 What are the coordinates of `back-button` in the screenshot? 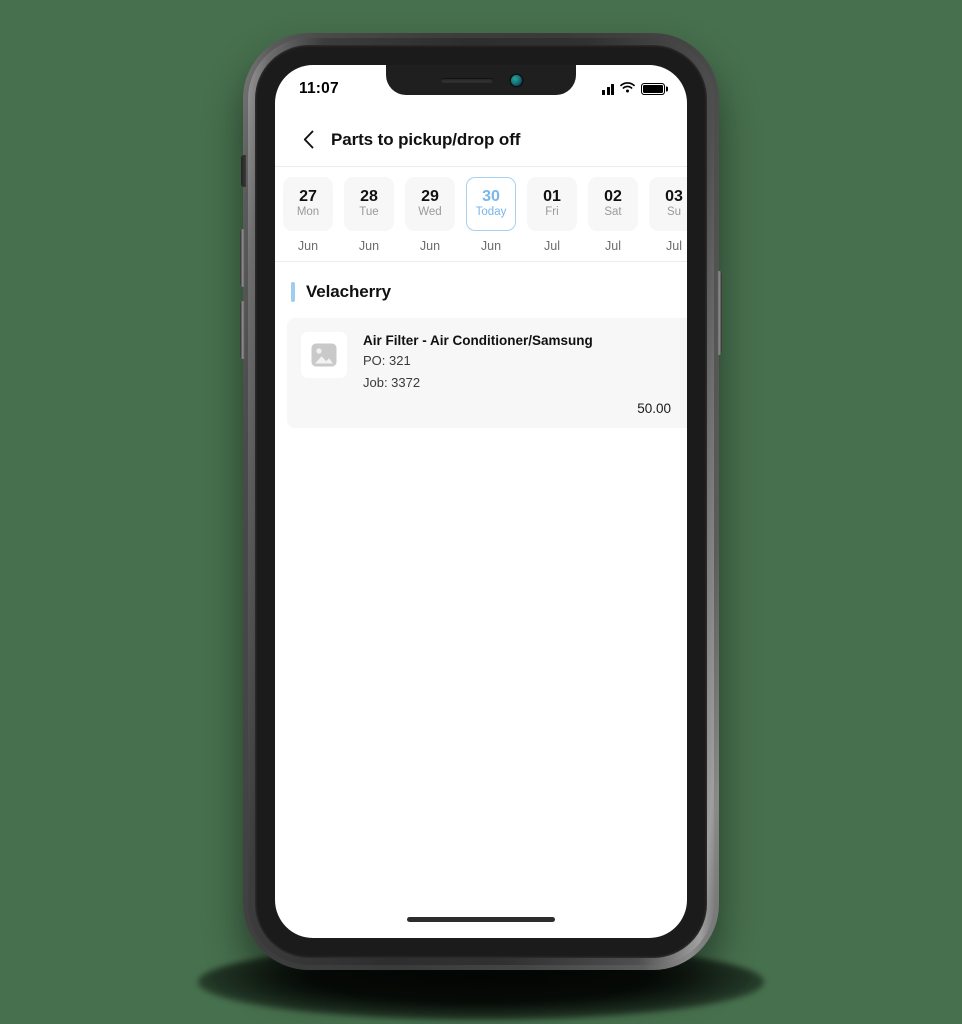 It's located at (308, 140).